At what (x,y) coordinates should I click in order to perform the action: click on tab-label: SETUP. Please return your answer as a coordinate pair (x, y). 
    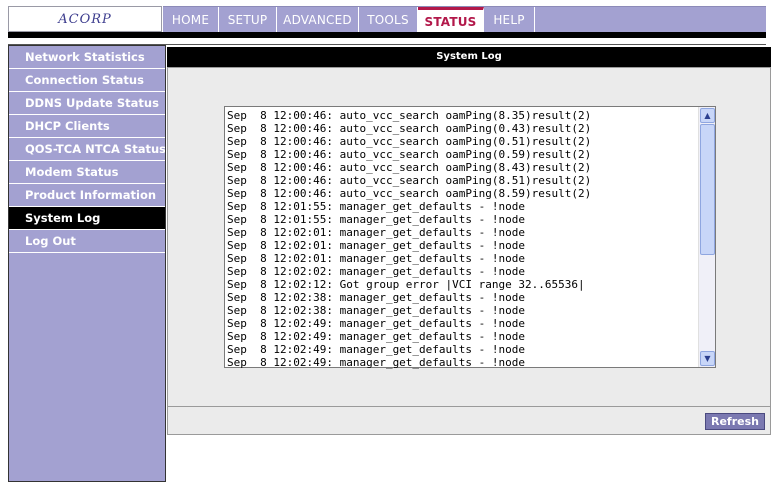
    Looking at the image, I should click on (247, 20).